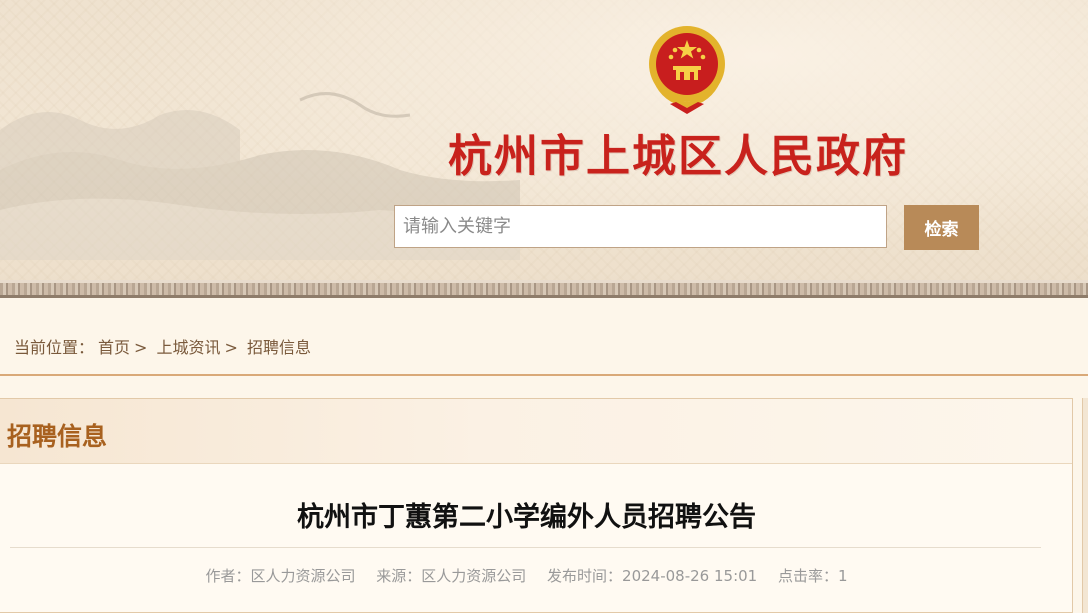 The height and width of the screenshot is (613, 1088). I want to click on breadcrumb-recruitment-link: 招聘信息, so click(279, 347).